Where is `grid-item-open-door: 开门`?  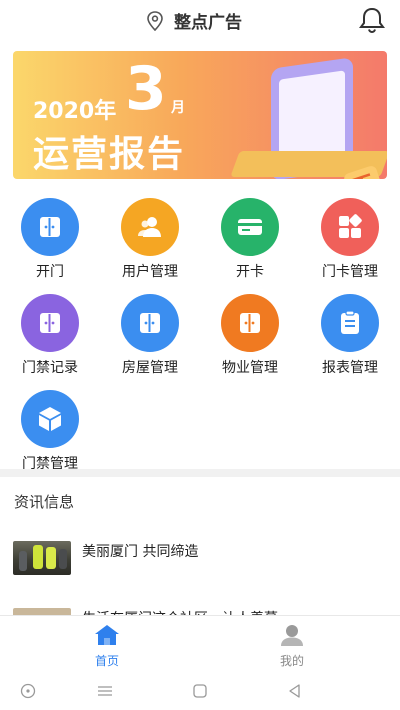 grid-item-open-door: 开门 is located at coordinates (50, 239).